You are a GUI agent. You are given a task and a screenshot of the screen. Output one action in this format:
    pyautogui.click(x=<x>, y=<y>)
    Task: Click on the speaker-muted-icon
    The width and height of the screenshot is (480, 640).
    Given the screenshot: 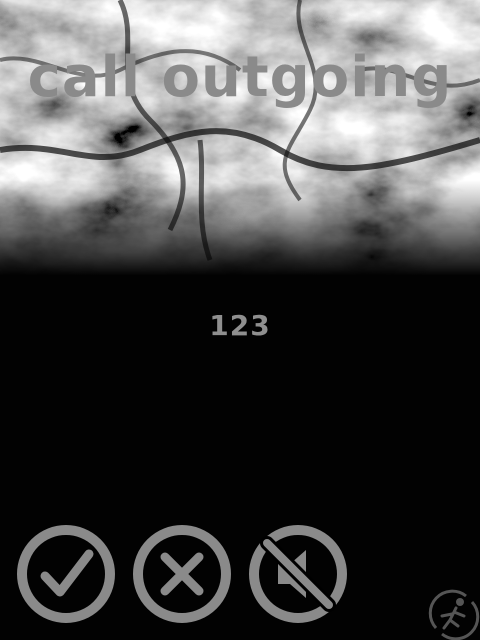 What is the action you would take?
    pyautogui.click(x=298, y=574)
    